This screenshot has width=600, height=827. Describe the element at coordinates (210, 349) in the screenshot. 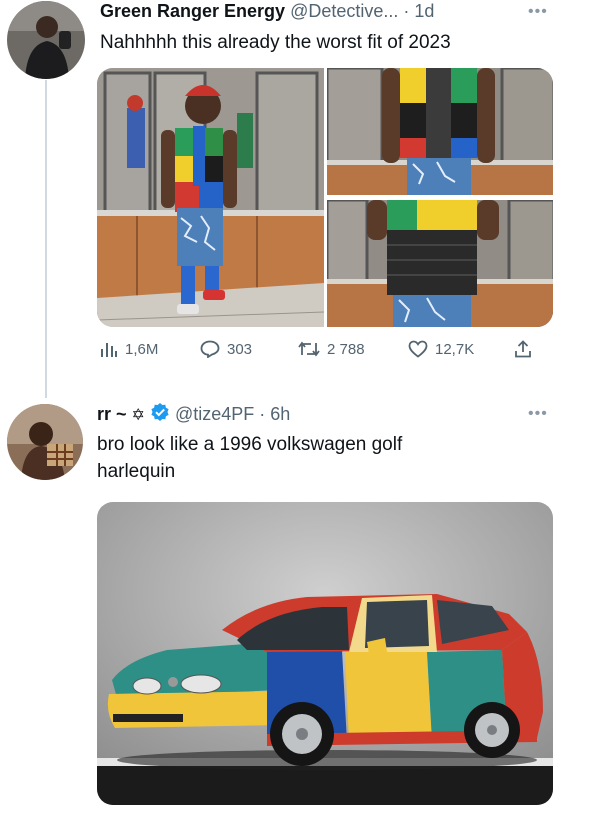

I see `reply-icon` at that location.